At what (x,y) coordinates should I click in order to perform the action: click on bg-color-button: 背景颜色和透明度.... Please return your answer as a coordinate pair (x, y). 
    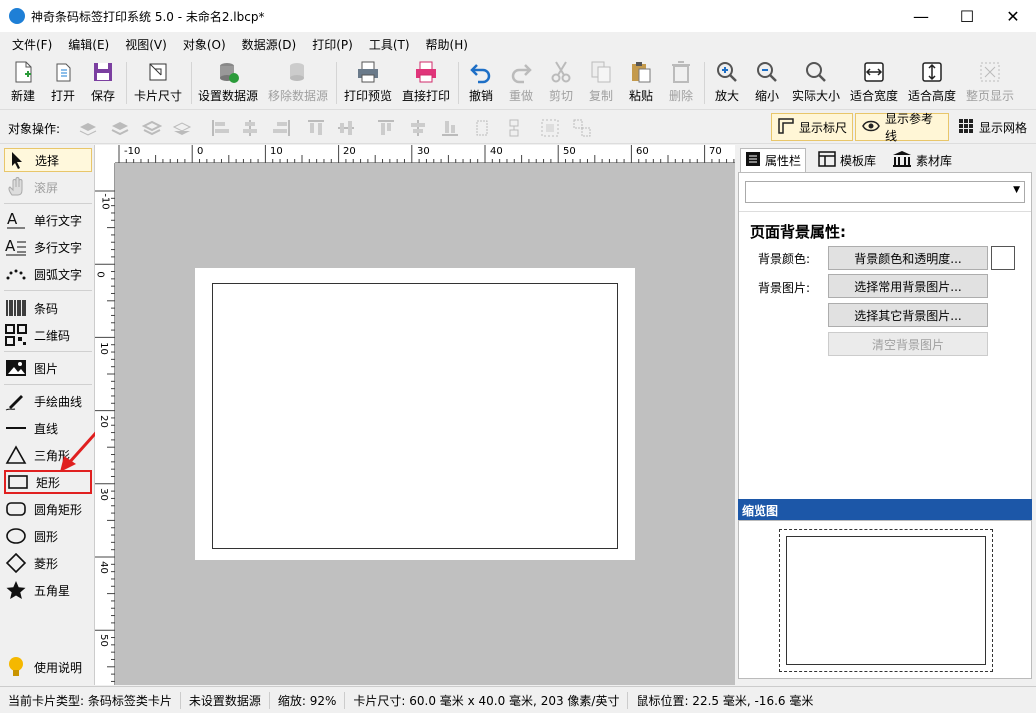
    Looking at the image, I should click on (908, 258).